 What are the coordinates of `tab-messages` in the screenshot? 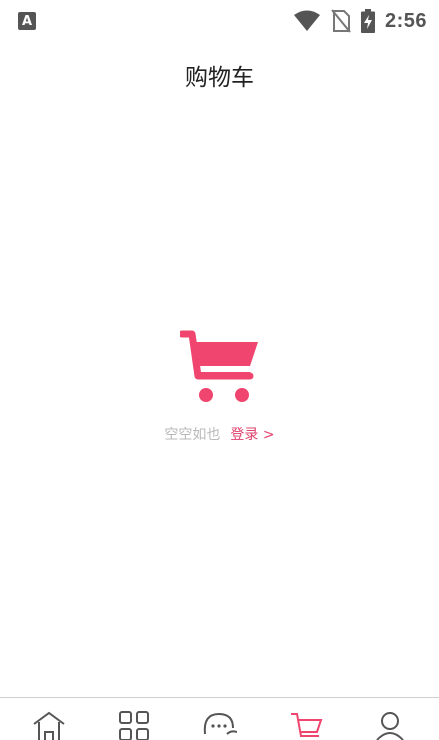 It's located at (219, 725).